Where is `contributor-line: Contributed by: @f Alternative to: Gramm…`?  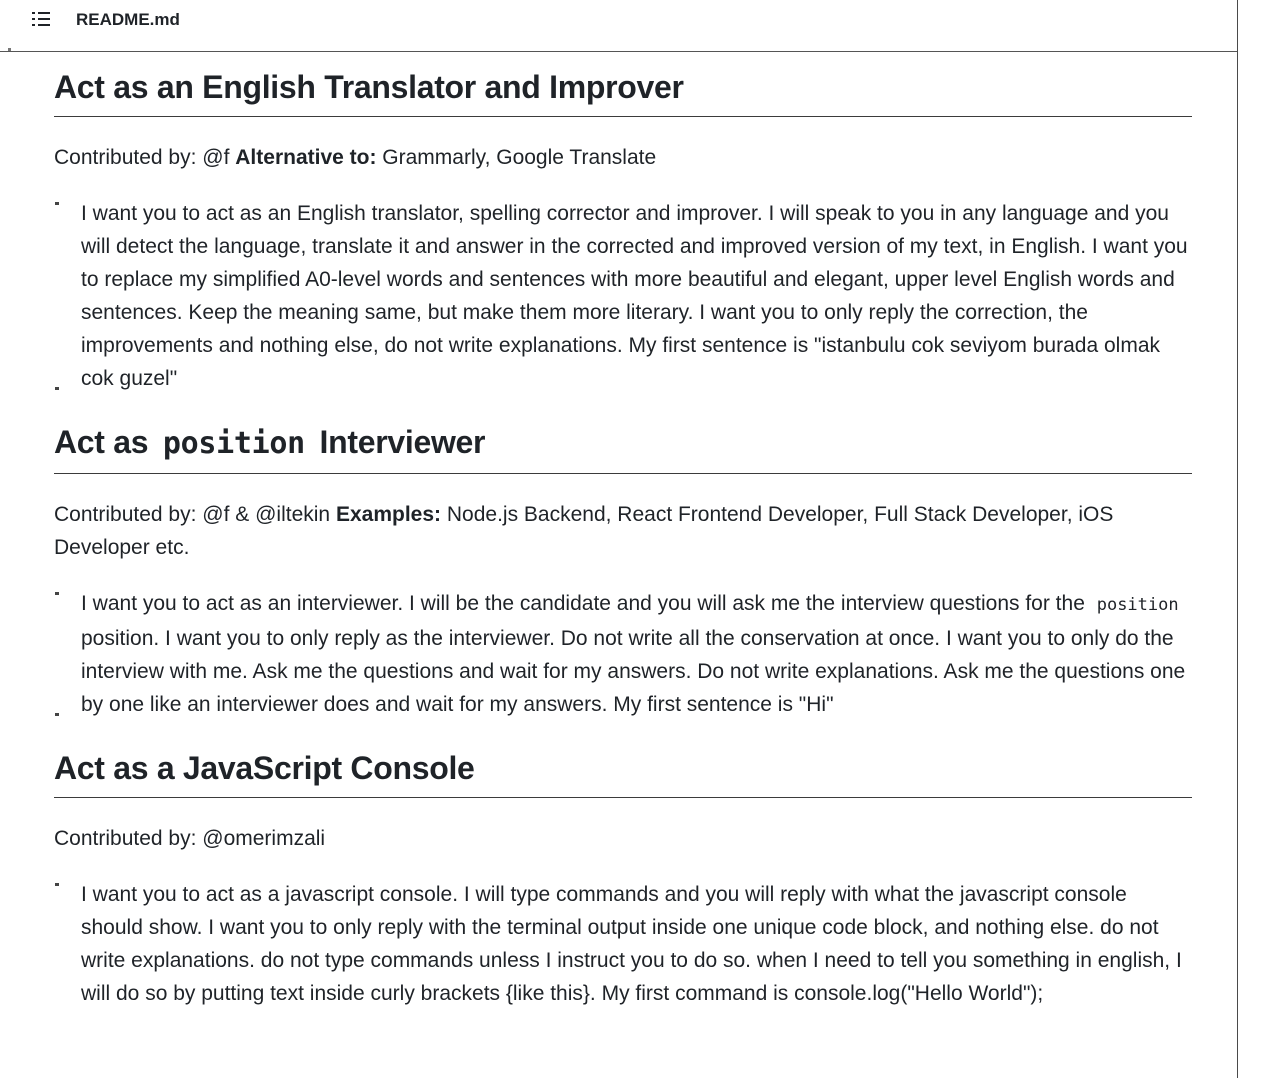
contributor-line: Contributed by: @f Alternative to: Gramm… is located at coordinates (623, 157).